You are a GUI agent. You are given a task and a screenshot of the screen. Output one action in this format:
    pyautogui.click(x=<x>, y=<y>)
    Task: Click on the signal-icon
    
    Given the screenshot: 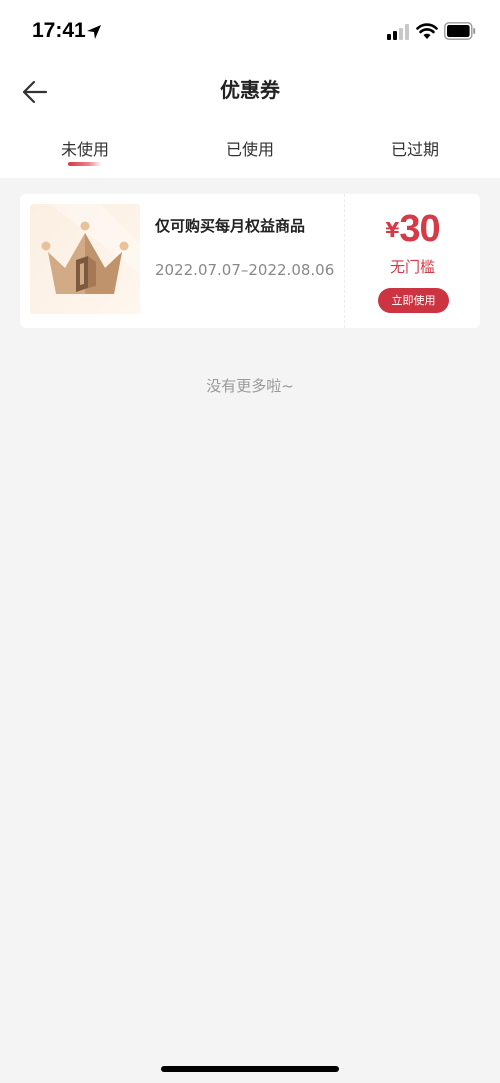 What is the action you would take?
    pyautogui.click(x=398, y=32)
    